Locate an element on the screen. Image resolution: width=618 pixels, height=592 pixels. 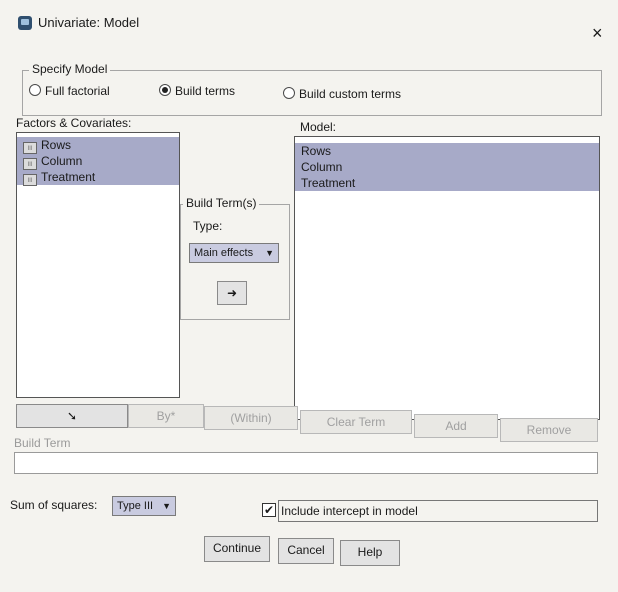
arrow-icon: ➜ is located at coordinates (232, 293).